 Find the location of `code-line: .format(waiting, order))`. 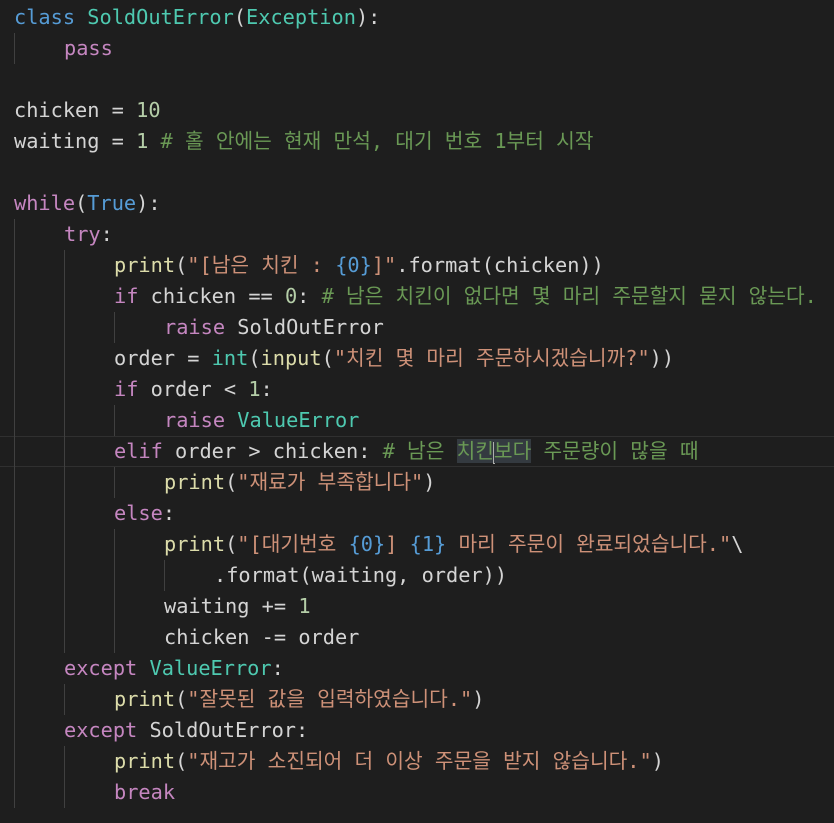

code-line: .format(waiting, order)) is located at coordinates (417, 575).